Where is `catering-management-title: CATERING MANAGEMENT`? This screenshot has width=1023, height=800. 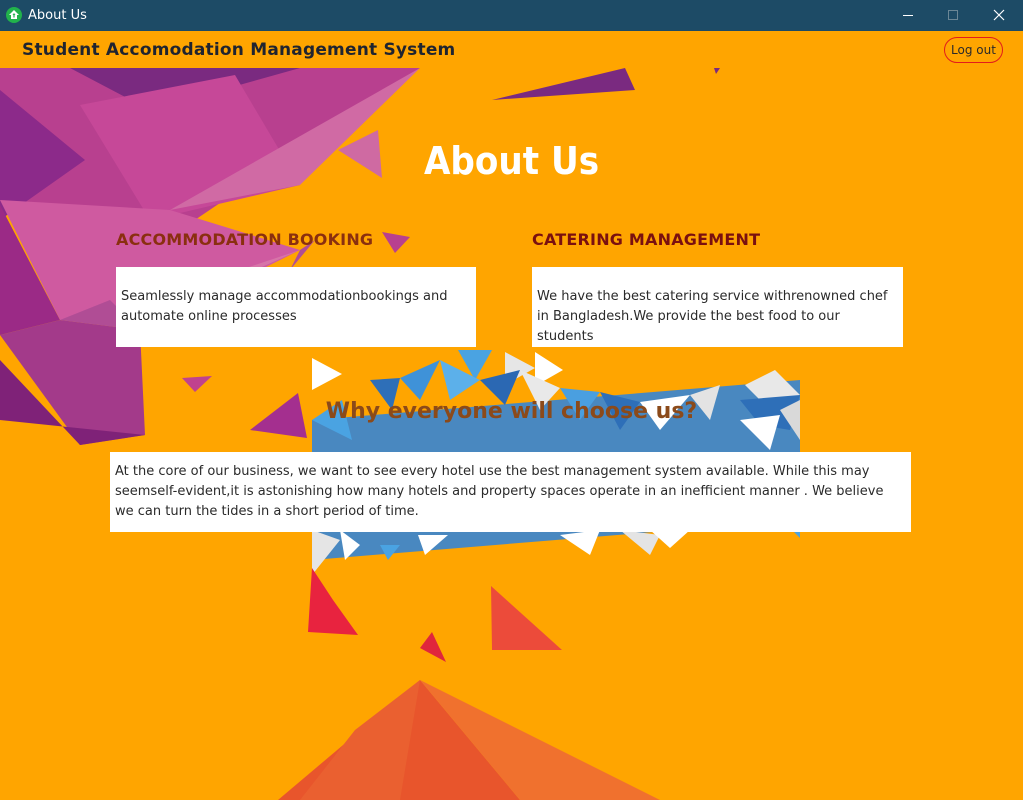
catering-management-title: CATERING MANAGEMENT is located at coordinates (646, 239).